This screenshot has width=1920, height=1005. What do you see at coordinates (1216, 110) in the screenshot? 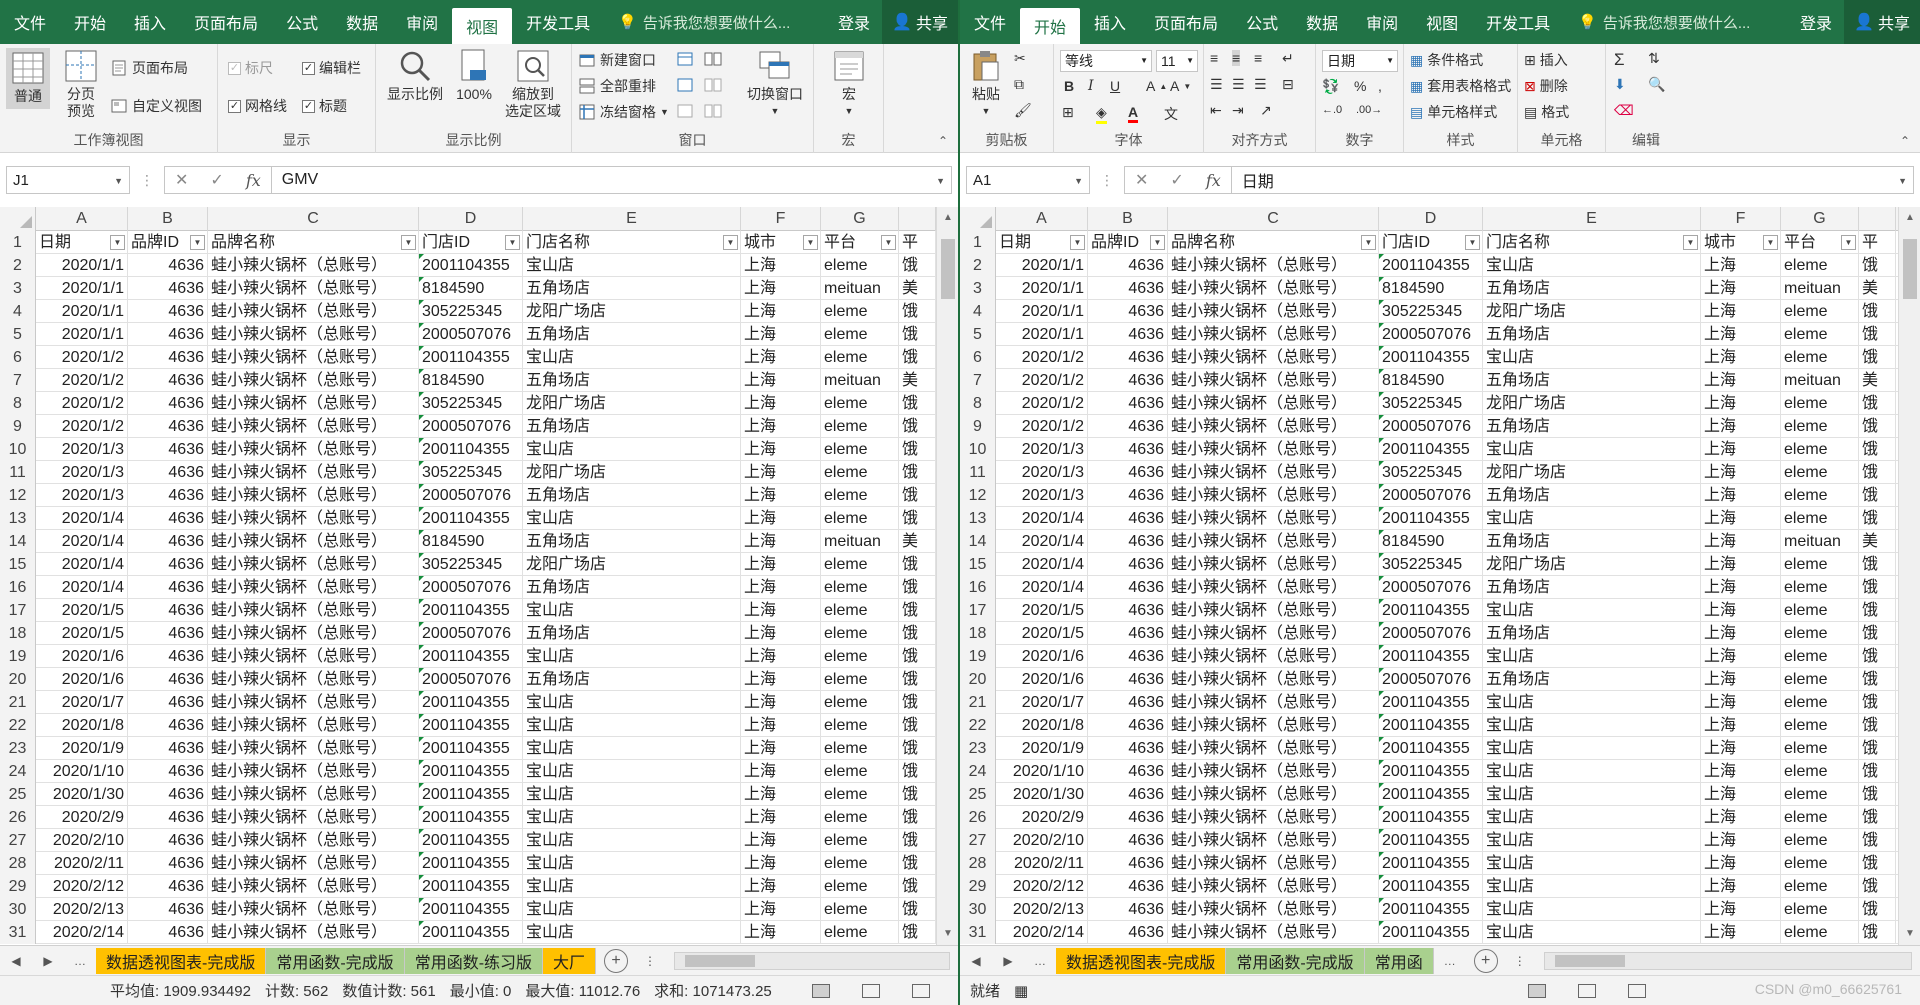
I see `decrease-indent-icon: ⇤` at bounding box center [1216, 110].